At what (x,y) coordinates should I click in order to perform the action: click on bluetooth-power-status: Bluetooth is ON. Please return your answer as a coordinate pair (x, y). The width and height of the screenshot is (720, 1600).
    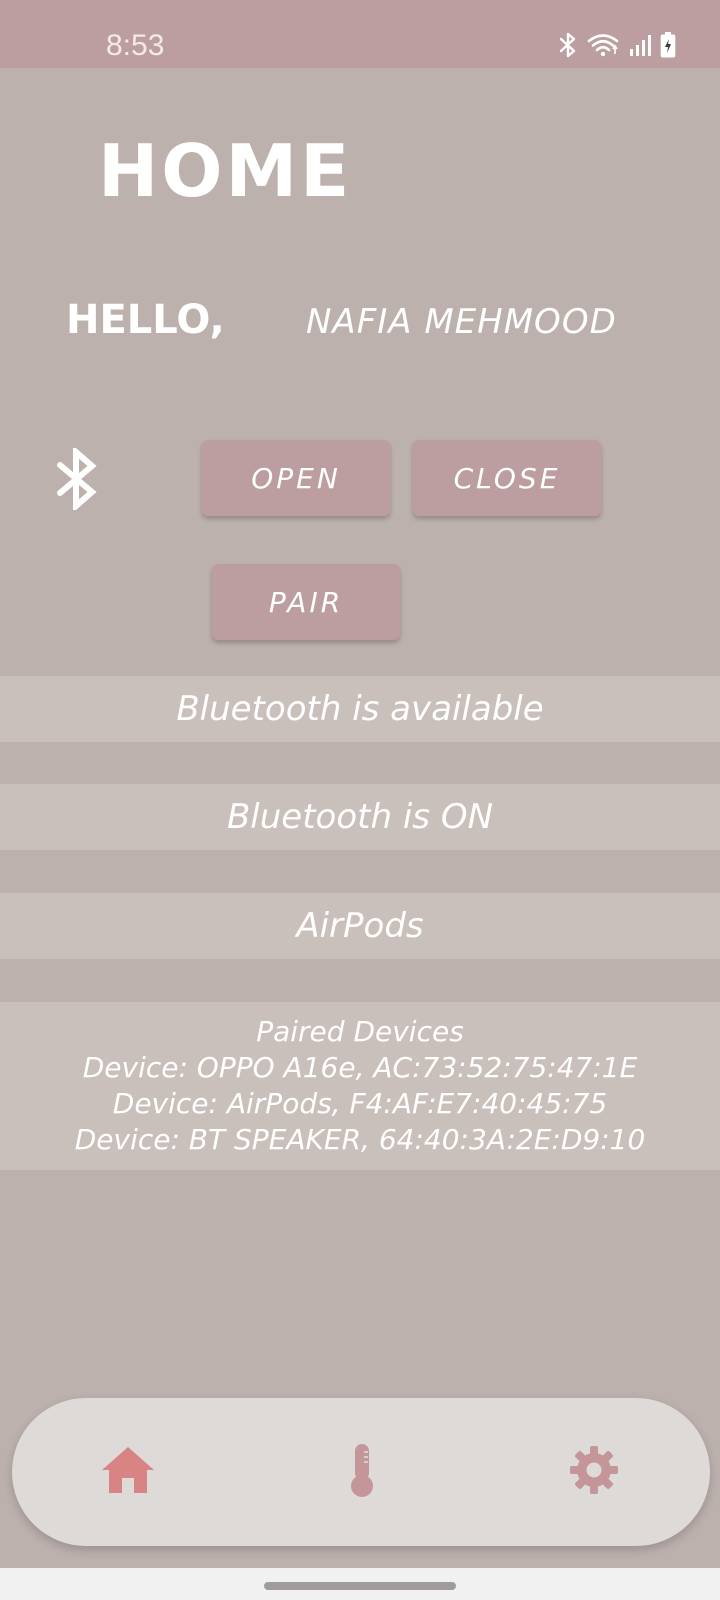
    Looking at the image, I should click on (360, 817).